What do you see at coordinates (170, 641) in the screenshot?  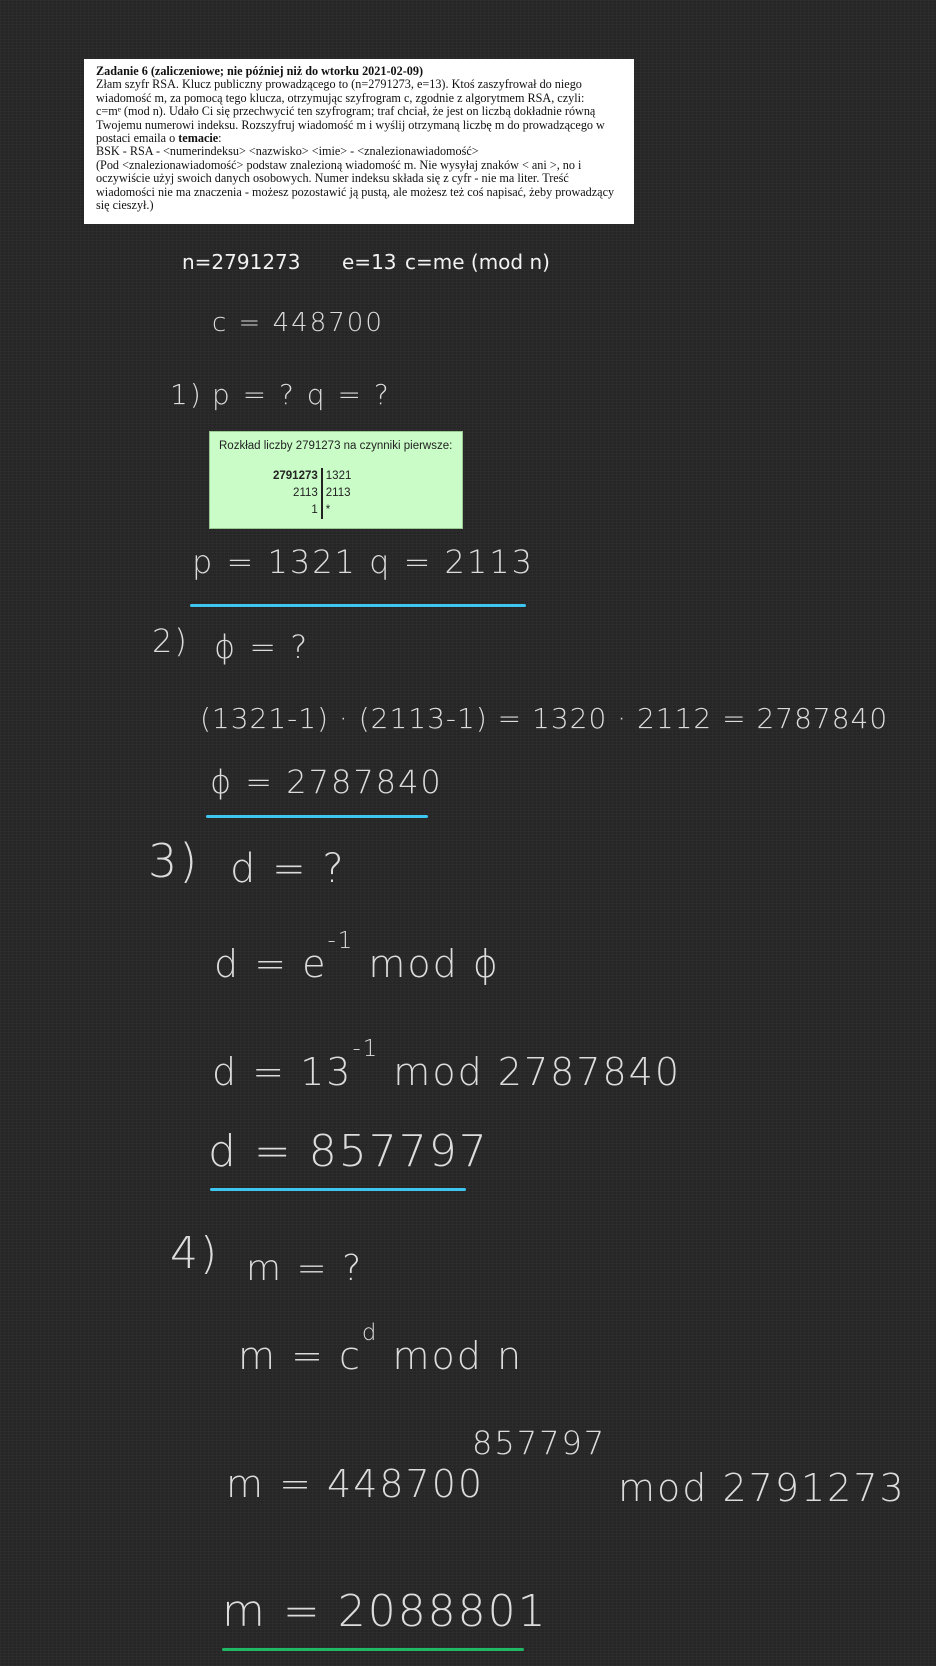 I see `step2-label: 2)` at bounding box center [170, 641].